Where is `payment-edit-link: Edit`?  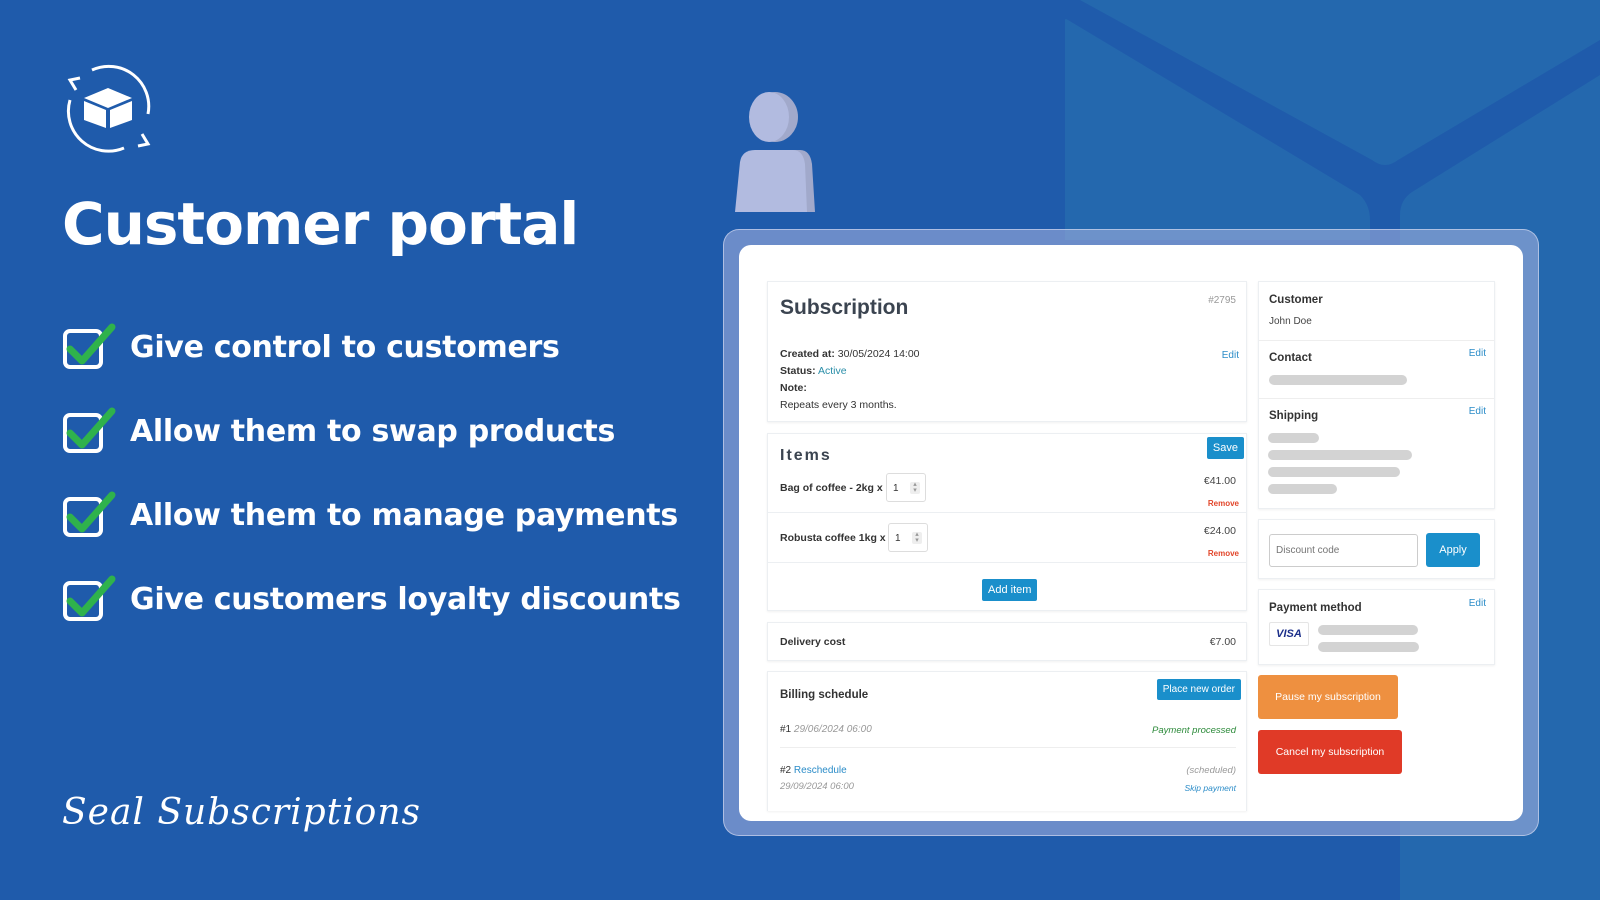
payment-edit-link: Edit is located at coordinates (1477, 603).